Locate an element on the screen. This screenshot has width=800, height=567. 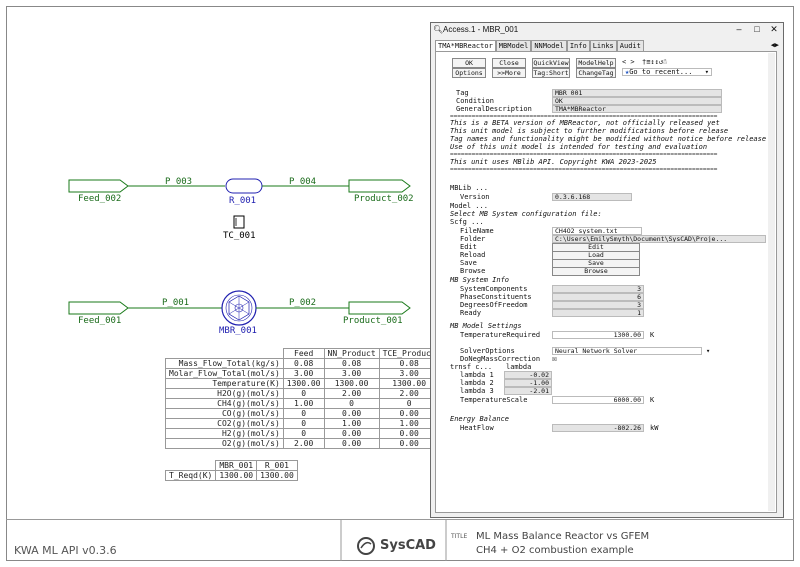
stream-table-row: CO(g)(mol/s) 0 0.00 0.00 is located at coordinates (302, 413).